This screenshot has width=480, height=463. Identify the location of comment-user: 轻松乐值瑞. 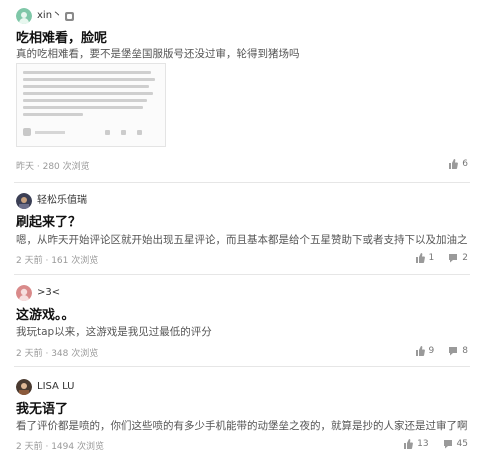
(51, 201).